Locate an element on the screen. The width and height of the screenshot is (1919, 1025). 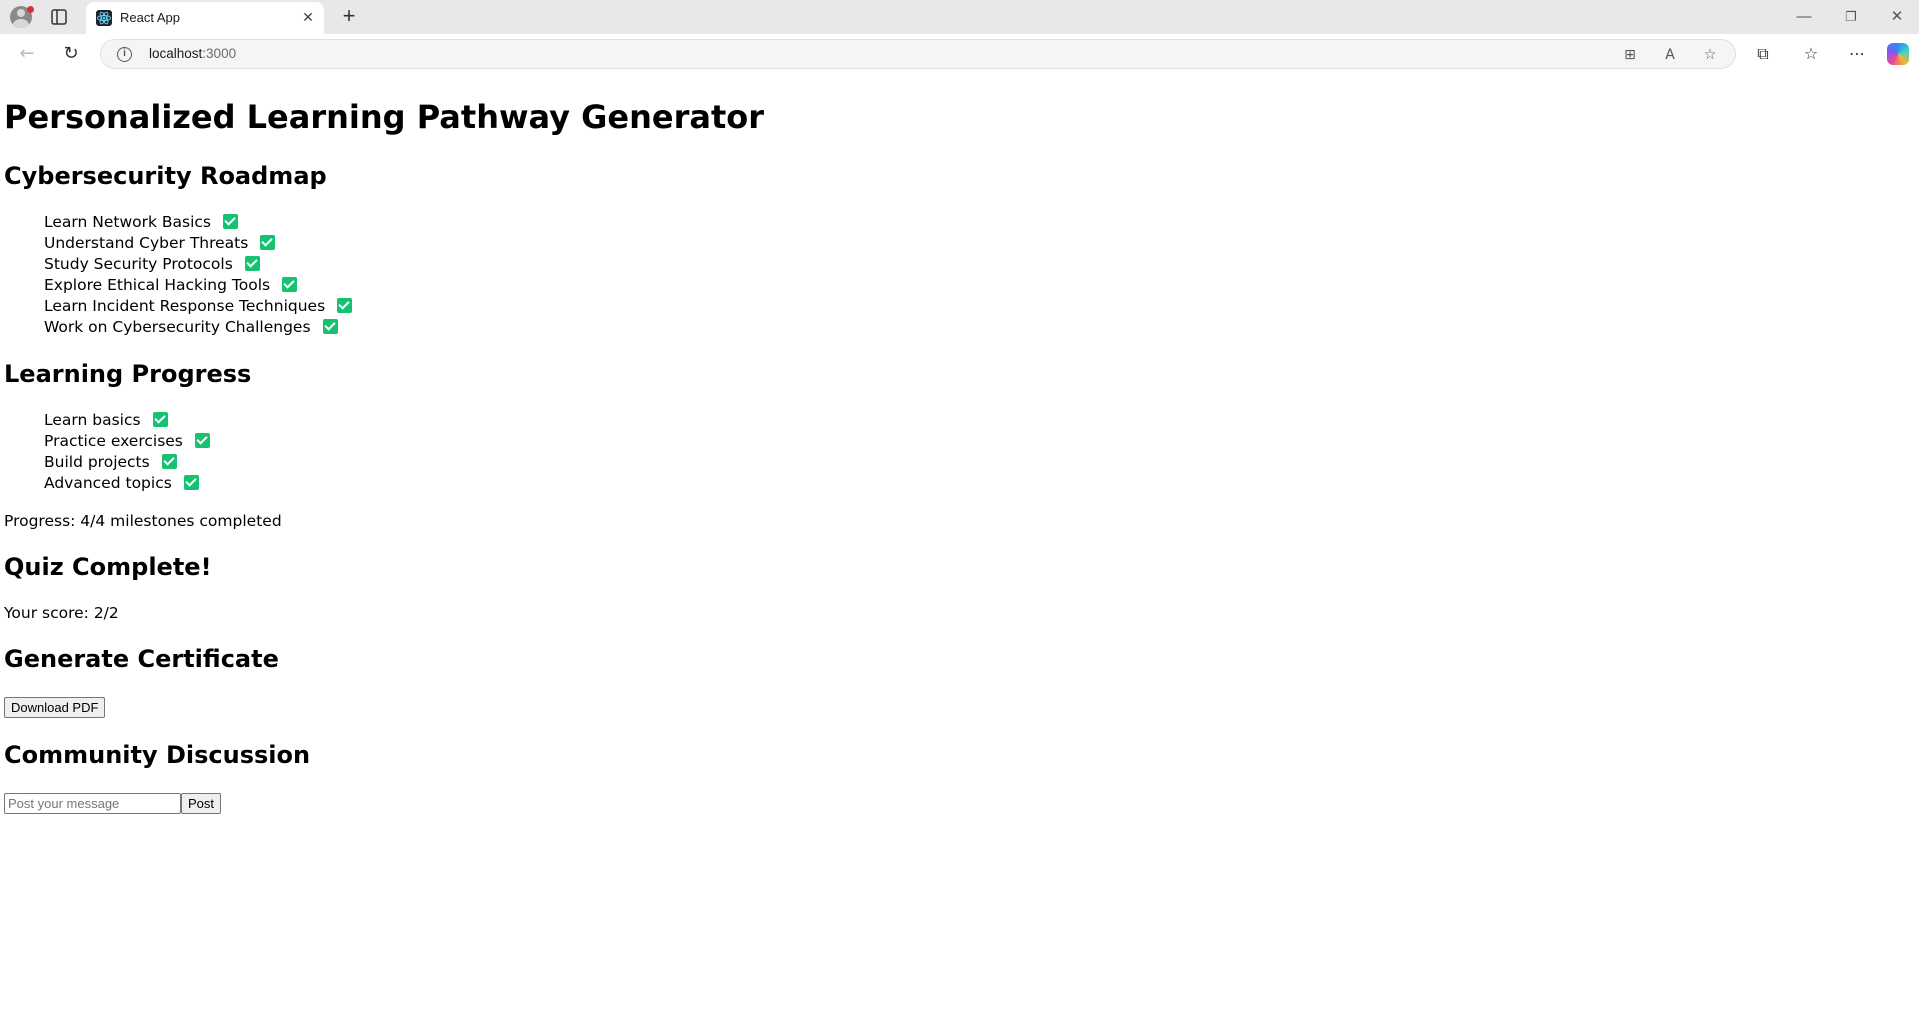
app-available-icon: ⊞ is located at coordinates (1630, 55).